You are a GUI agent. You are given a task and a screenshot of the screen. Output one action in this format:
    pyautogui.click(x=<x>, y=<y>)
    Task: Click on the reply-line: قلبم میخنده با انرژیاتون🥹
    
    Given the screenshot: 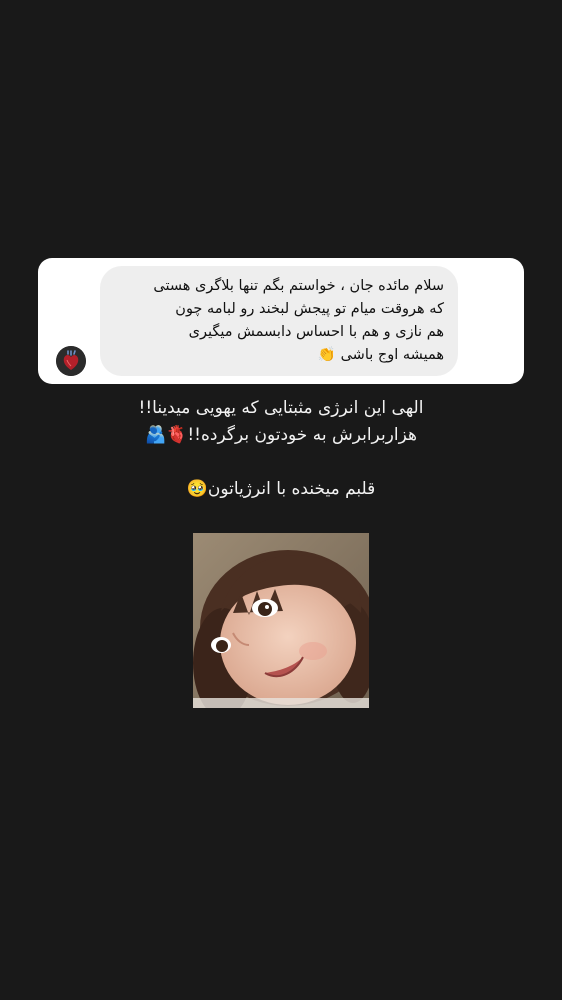 What is the action you would take?
    pyautogui.click(x=281, y=489)
    